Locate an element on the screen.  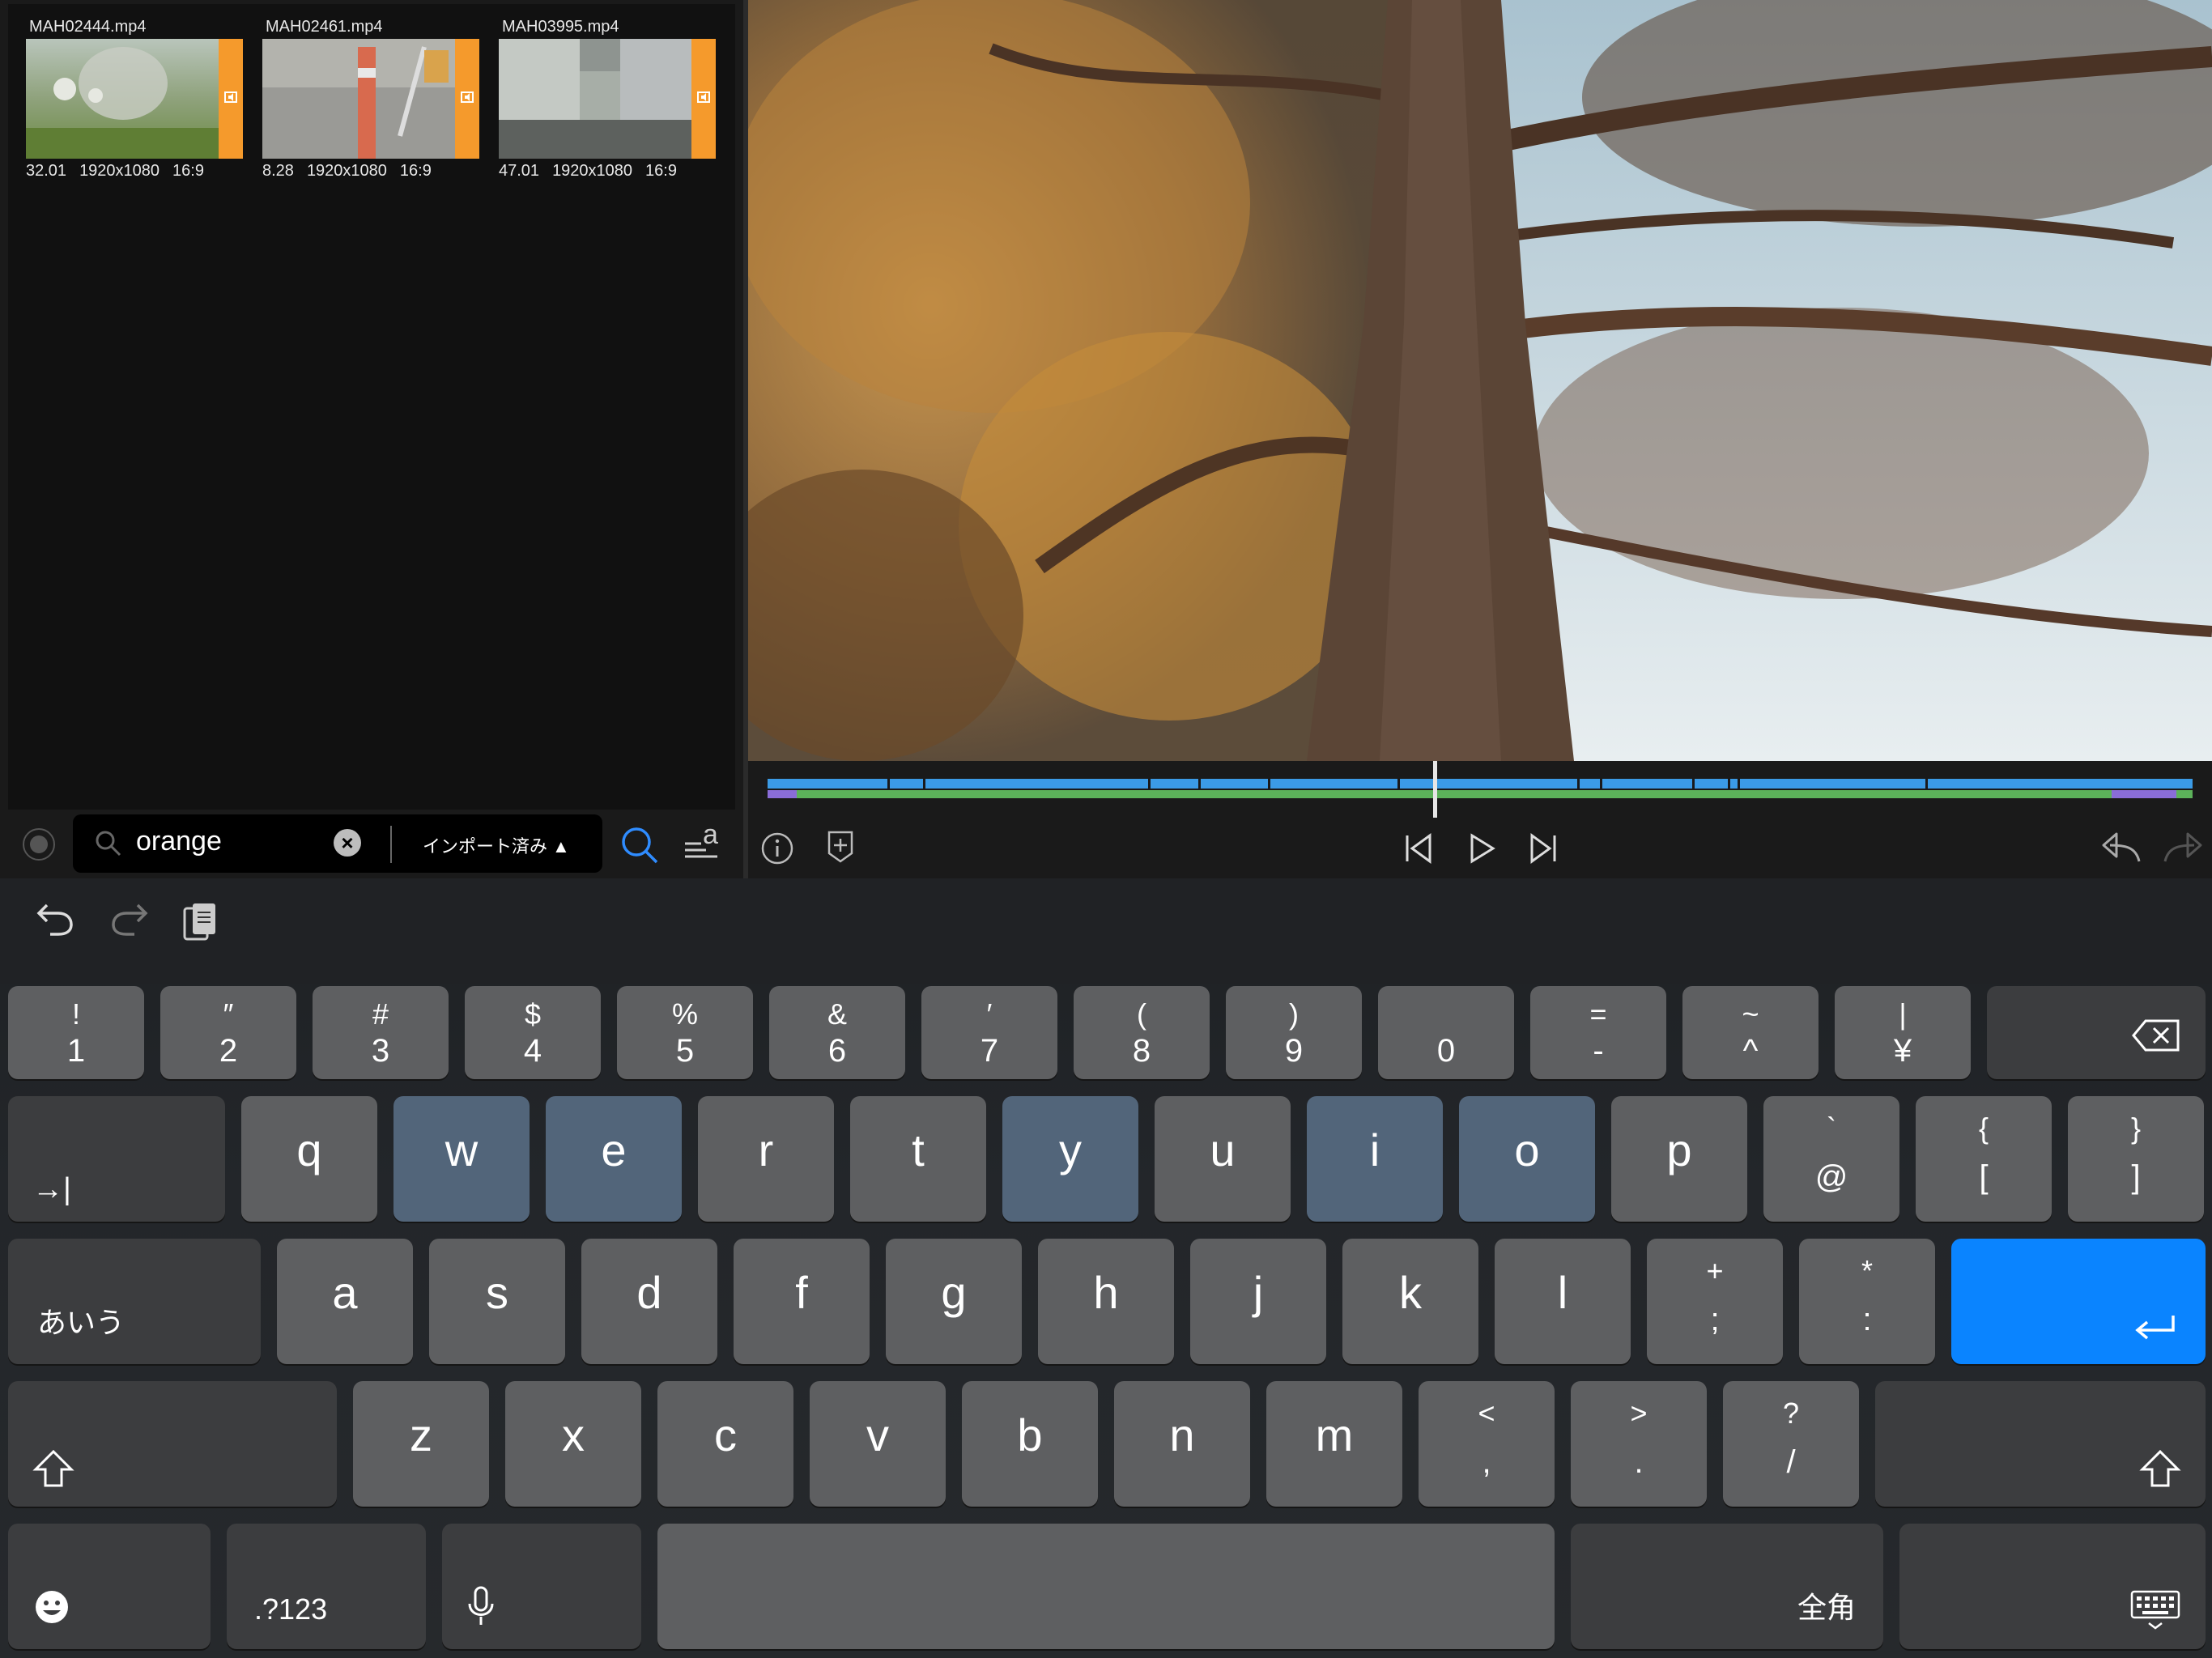
key-c: c is located at coordinates (725, 1444).